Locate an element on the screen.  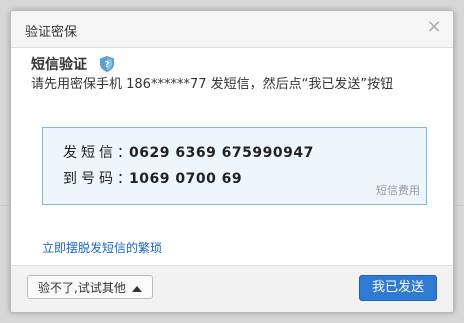
dialog-titlebar: 验证密保 × is located at coordinates (232, 29).